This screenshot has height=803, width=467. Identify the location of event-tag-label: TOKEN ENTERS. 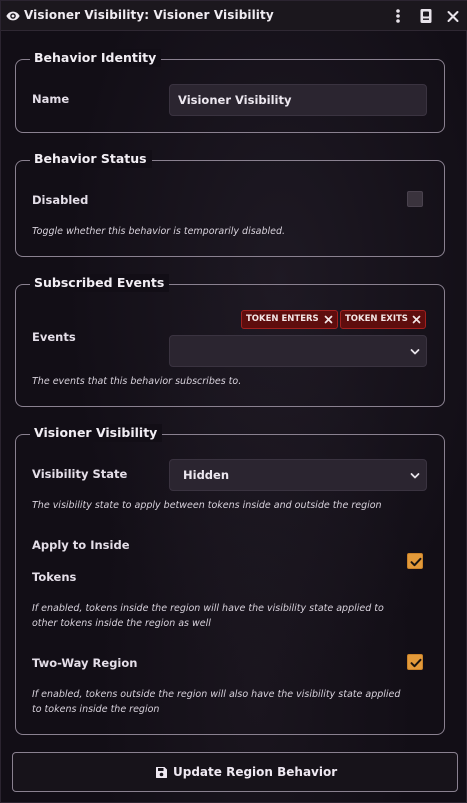
(282, 319).